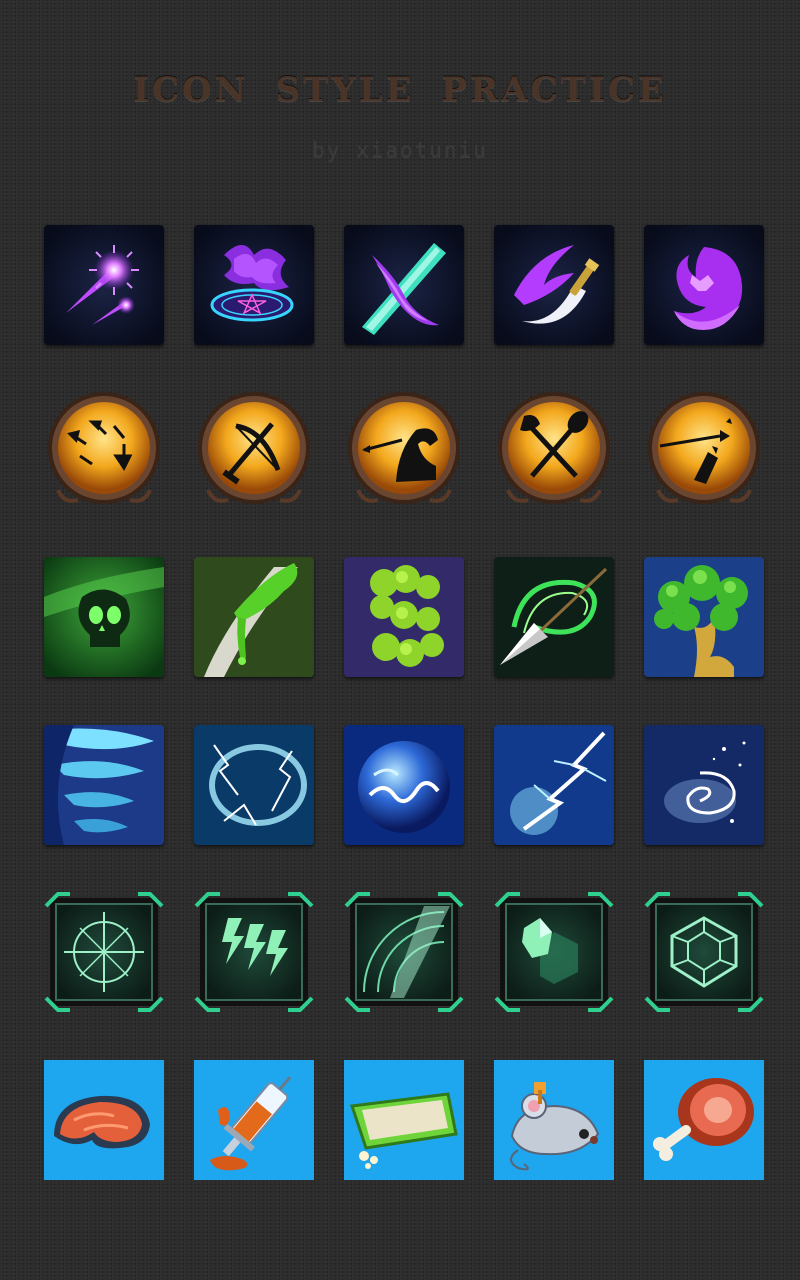 The height and width of the screenshot is (1280, 800). What do you see at coordinates (104, 952) in the screenshot?
I see `crosshair-radar-icon` at bounding box center [104, 952].